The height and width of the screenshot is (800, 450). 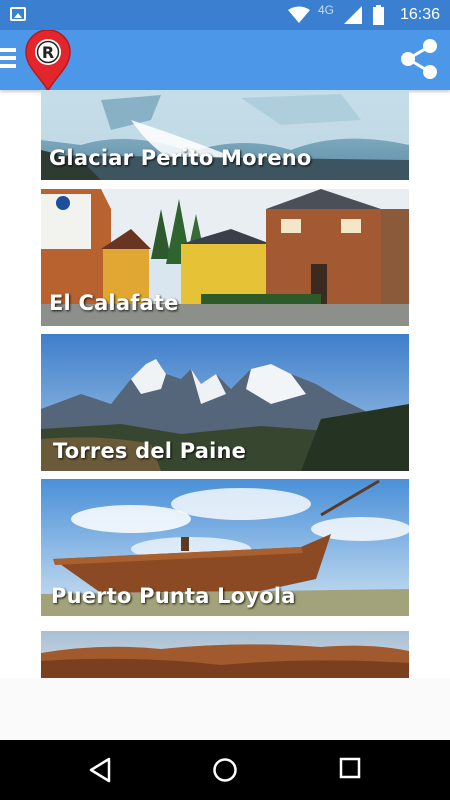 I want to click on image-notification-icon, so click(x=18, y=14).